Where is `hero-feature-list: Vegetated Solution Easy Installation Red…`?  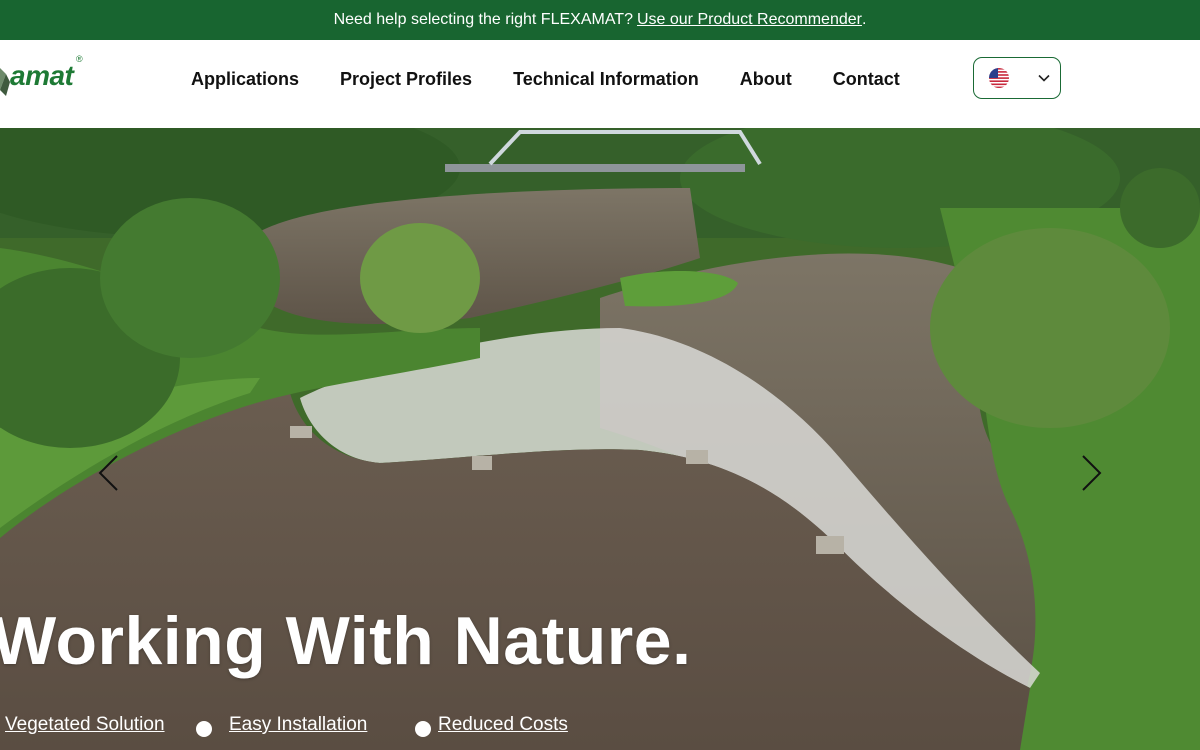
hero-feature-list: Vegetated Solution Easy Installation Red… is located at coordinates (600, 726).